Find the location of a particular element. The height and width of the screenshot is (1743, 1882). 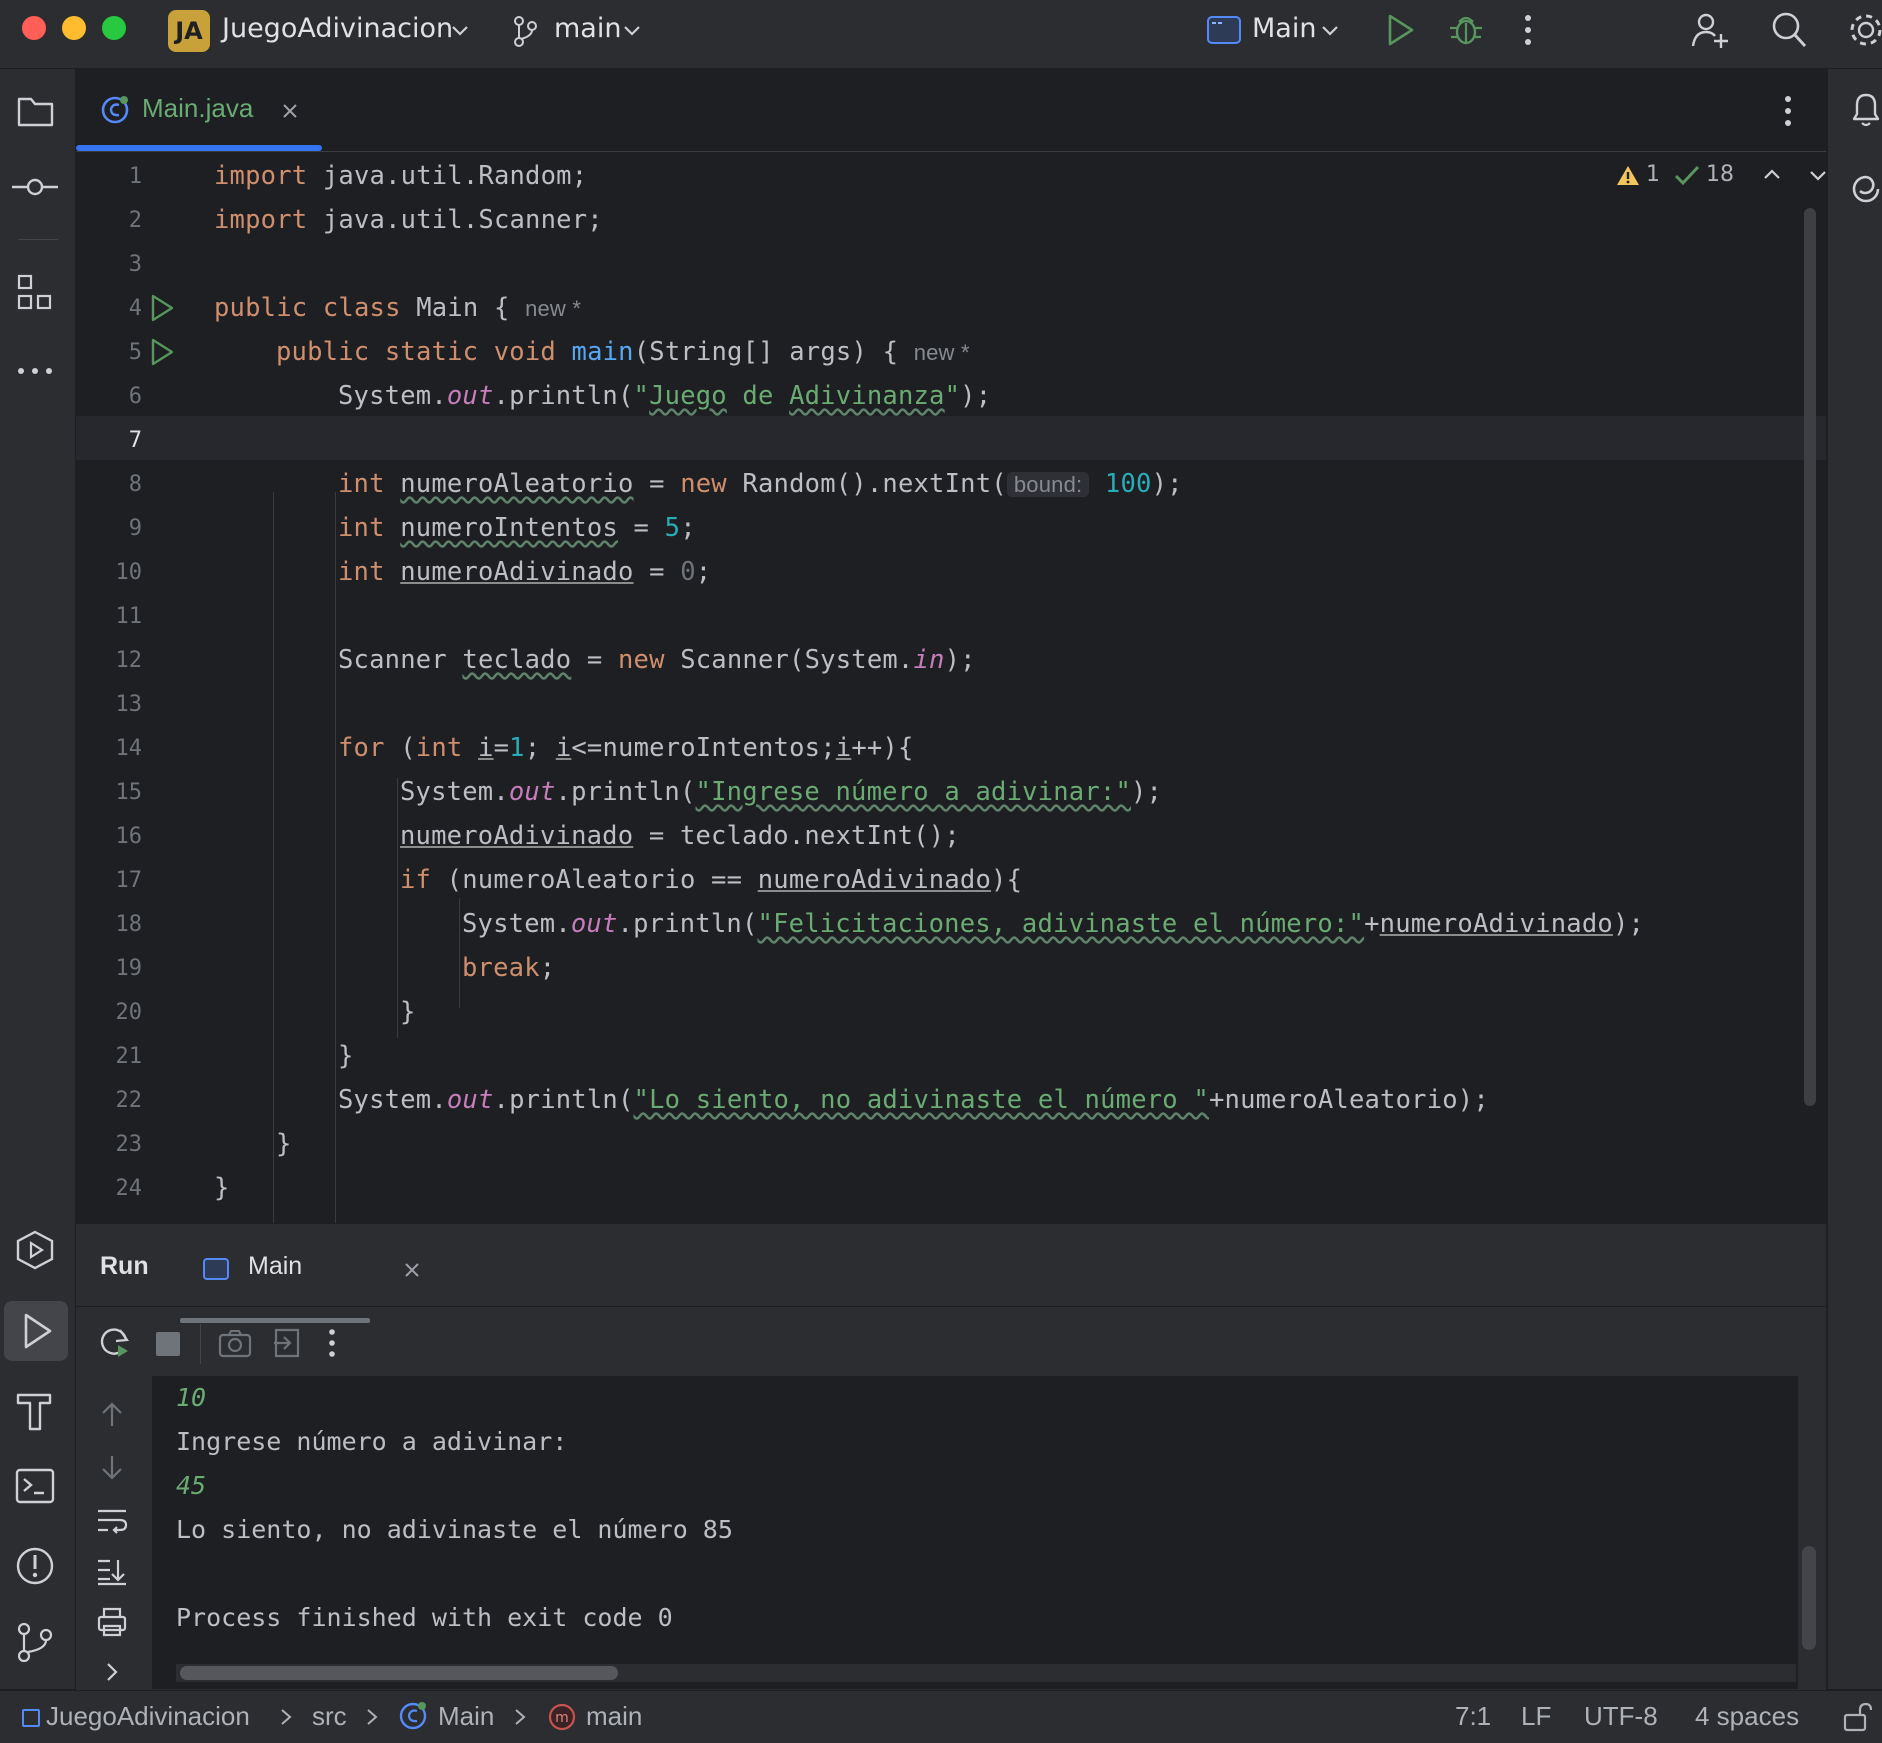

structure-icon is located at coordinates (35, 293).